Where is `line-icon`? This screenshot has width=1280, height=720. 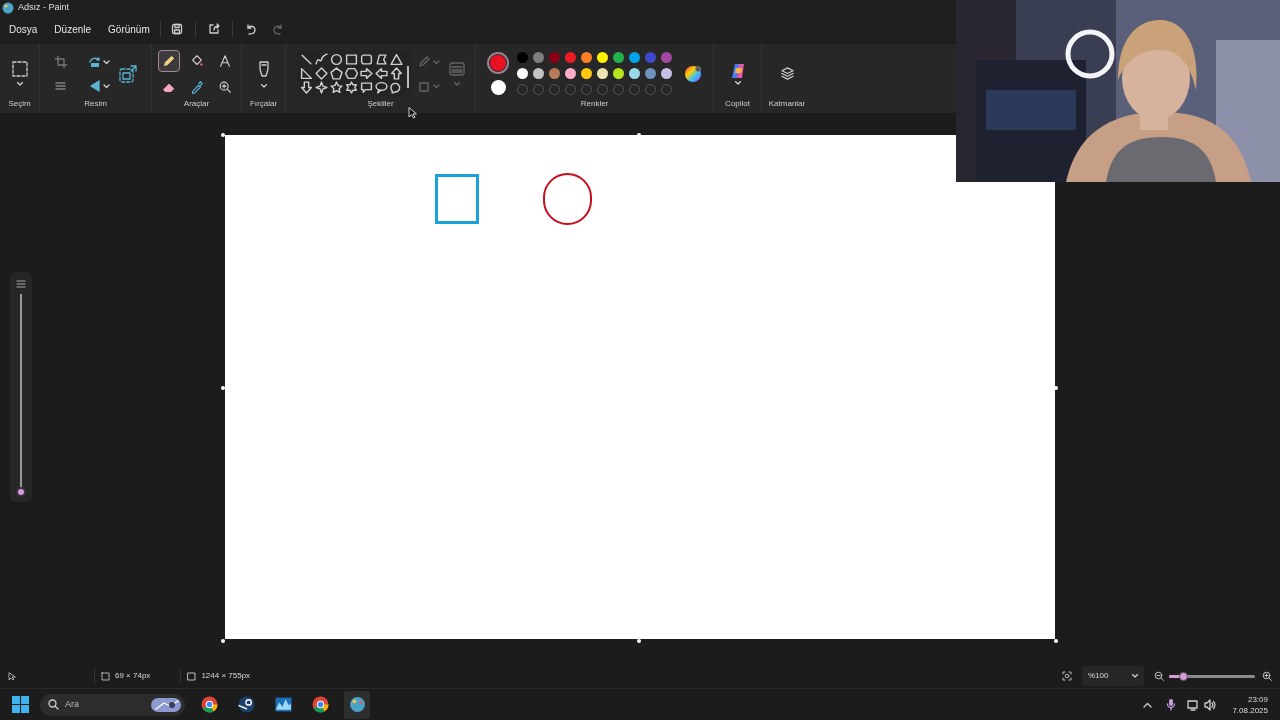 line-icon is located at coordinates (306, 59).